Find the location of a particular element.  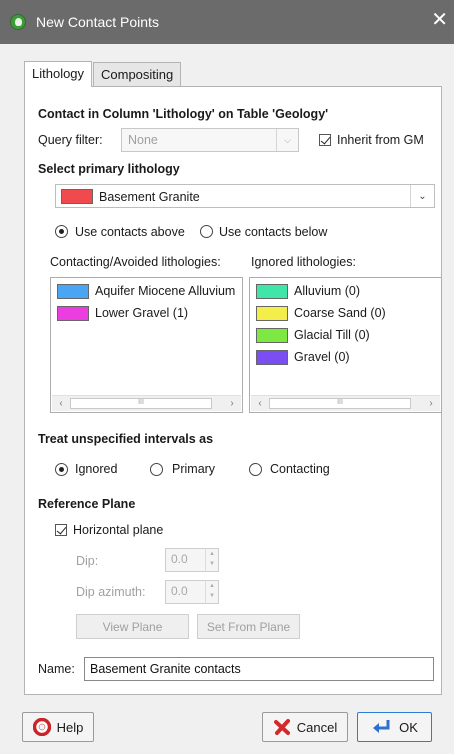

ignored-lithologies-heading: Ignored lithologies: is located at coordinates (303, 262).